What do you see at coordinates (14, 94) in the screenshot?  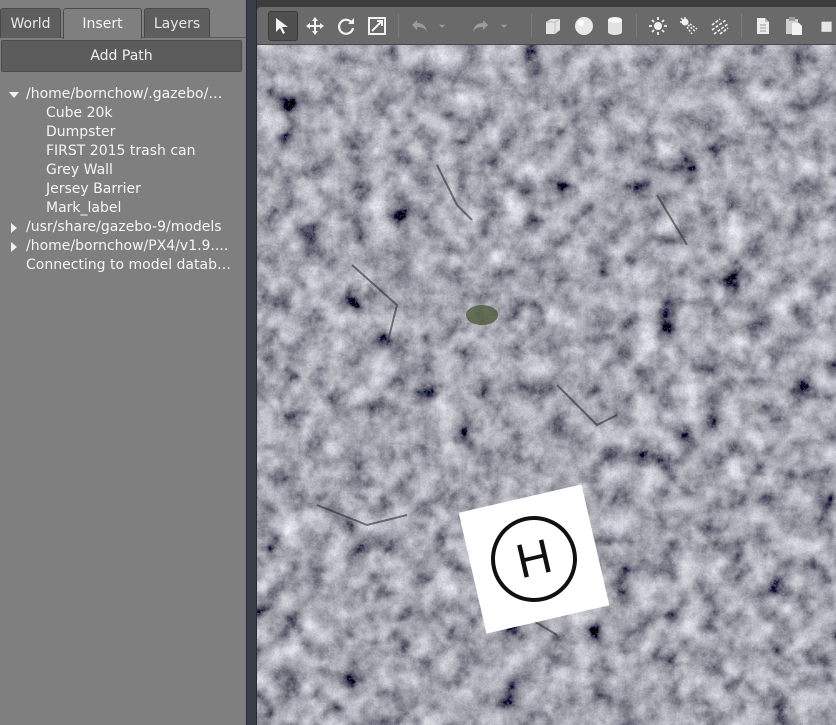 I see `expand-arrow-icon` at bounding box center [14, 94].